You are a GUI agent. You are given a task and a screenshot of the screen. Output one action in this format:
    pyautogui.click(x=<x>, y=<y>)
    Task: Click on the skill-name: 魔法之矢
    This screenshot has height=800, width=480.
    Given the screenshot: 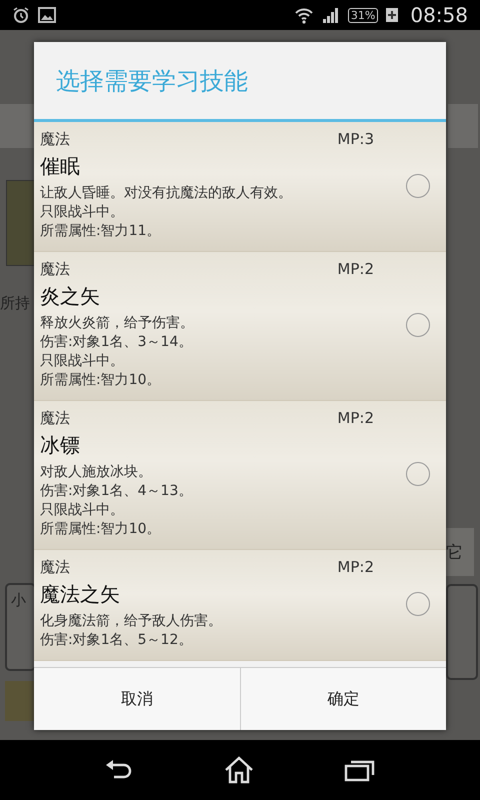 What is the action you would take?
    pyautogui.click(x=80, y=594)
    